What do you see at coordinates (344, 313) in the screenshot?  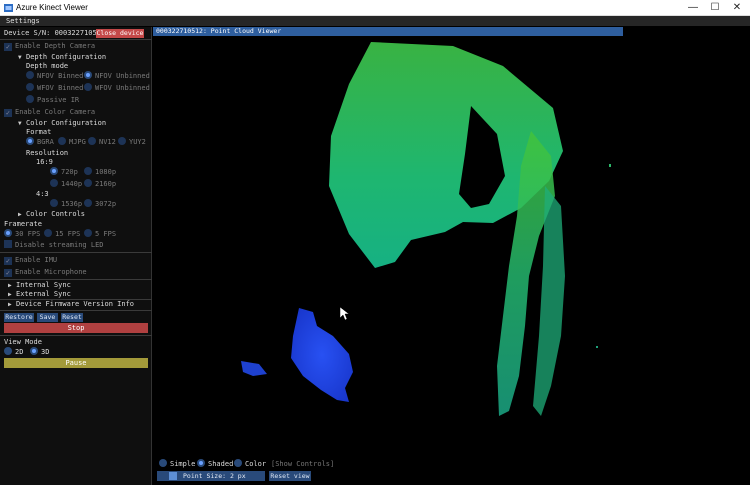 I see `mouse-cursor-icon` at bounding box center [344, 313].